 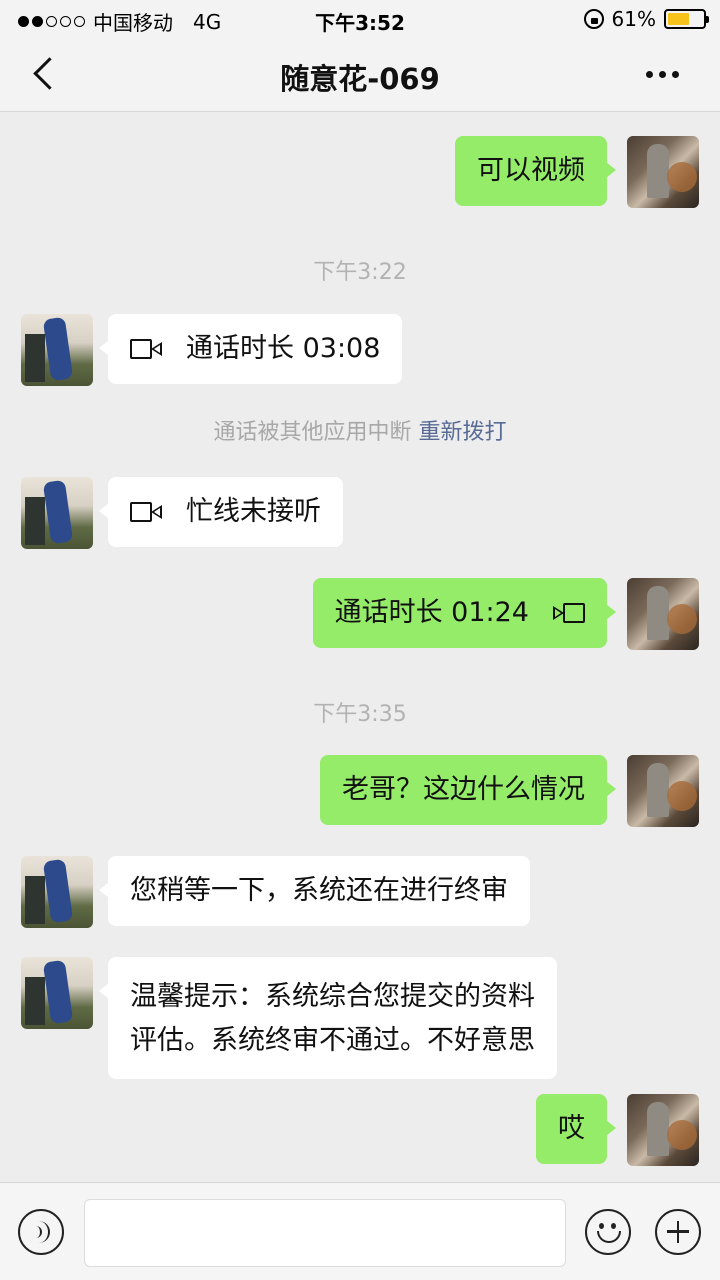 I want to click on plus-icon, so click(x=678, y=1232).